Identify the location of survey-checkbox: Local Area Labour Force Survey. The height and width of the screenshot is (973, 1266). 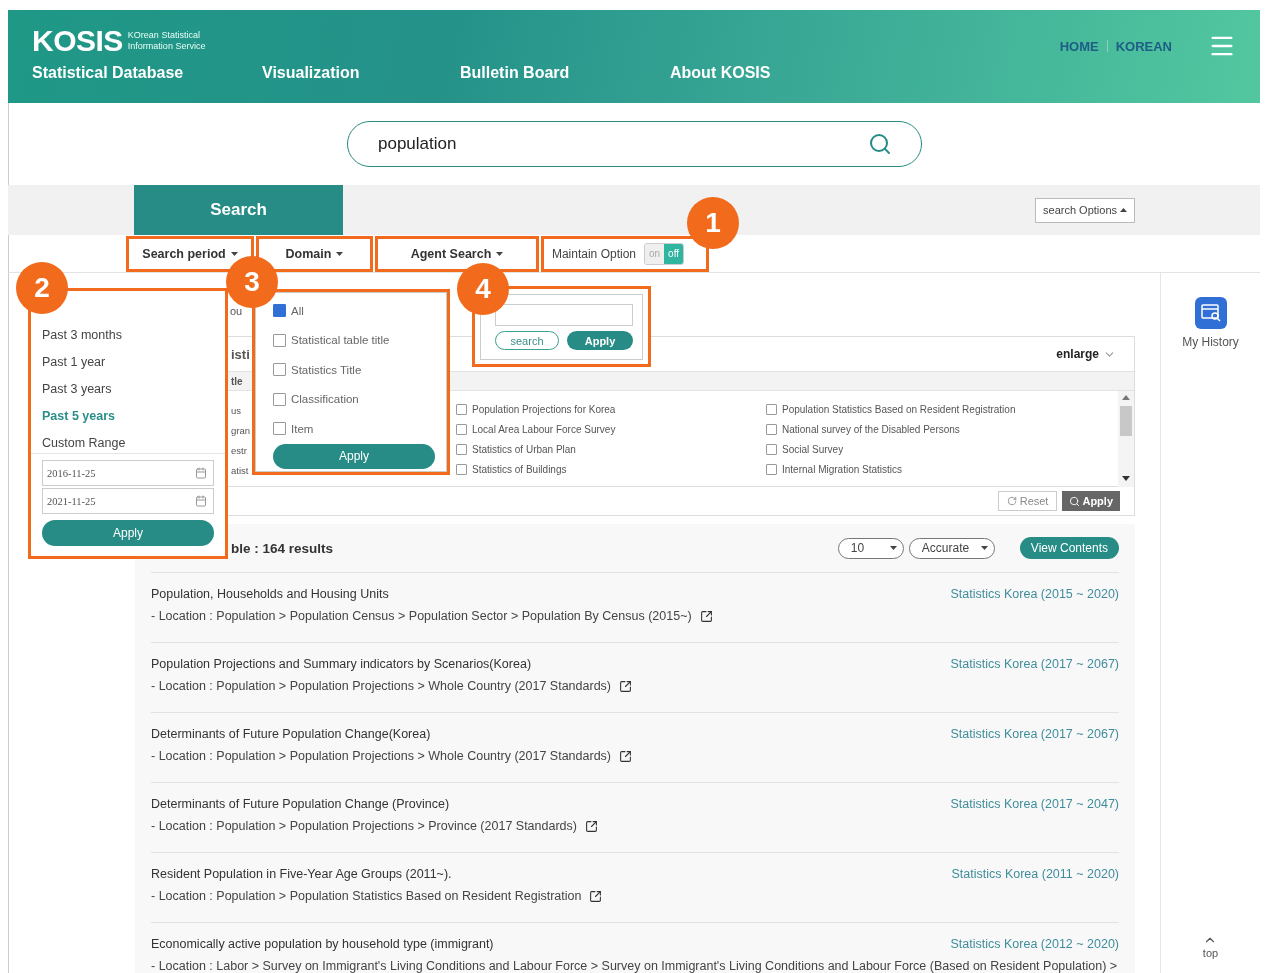
(611, 429).